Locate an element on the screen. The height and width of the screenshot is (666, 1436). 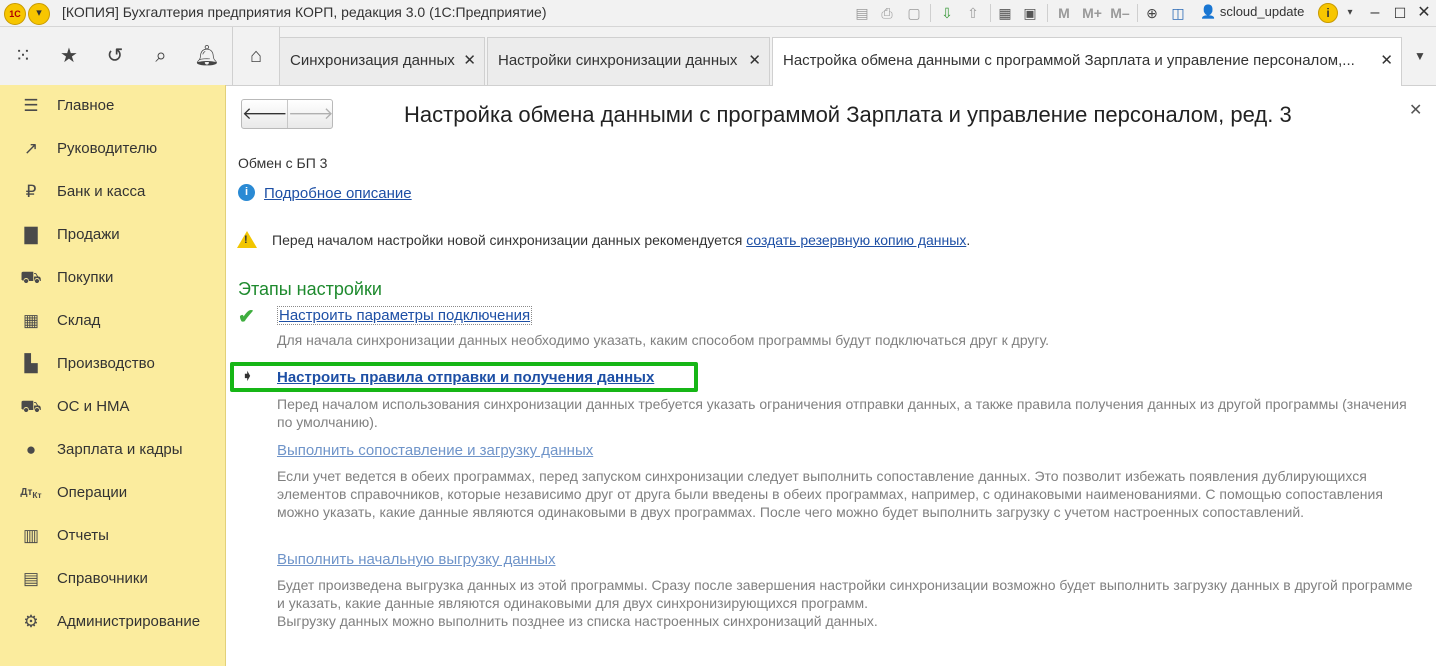
gear-icon: ⚙ is located at coordinates (31, 621).